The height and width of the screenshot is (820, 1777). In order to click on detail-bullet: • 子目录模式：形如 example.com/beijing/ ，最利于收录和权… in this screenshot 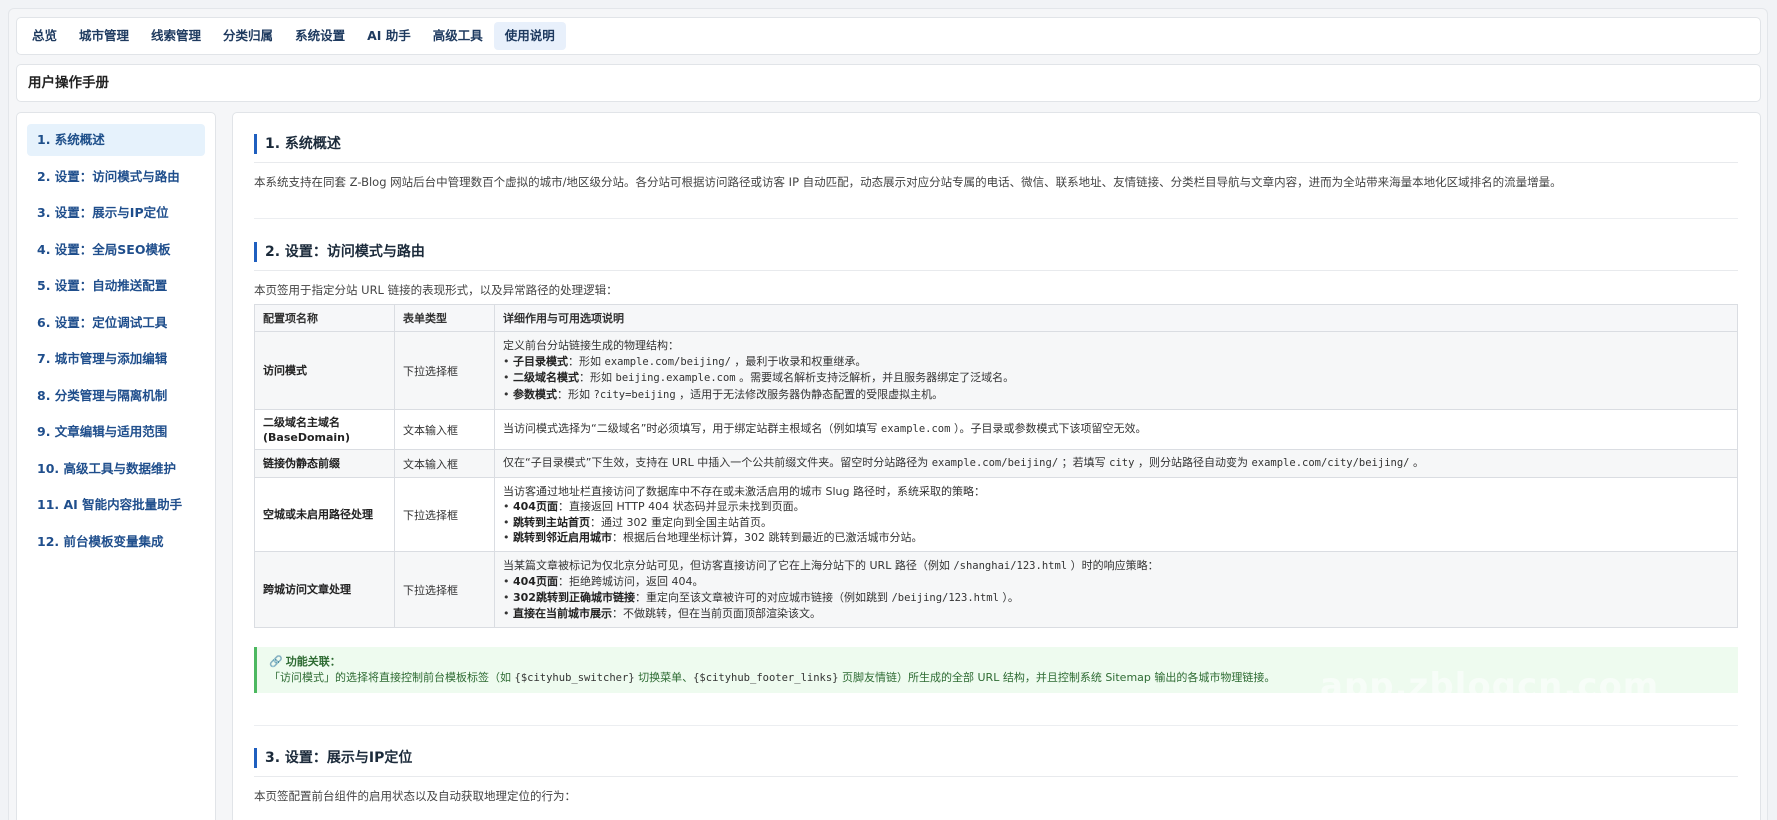, I will do `click(685, 361)`.